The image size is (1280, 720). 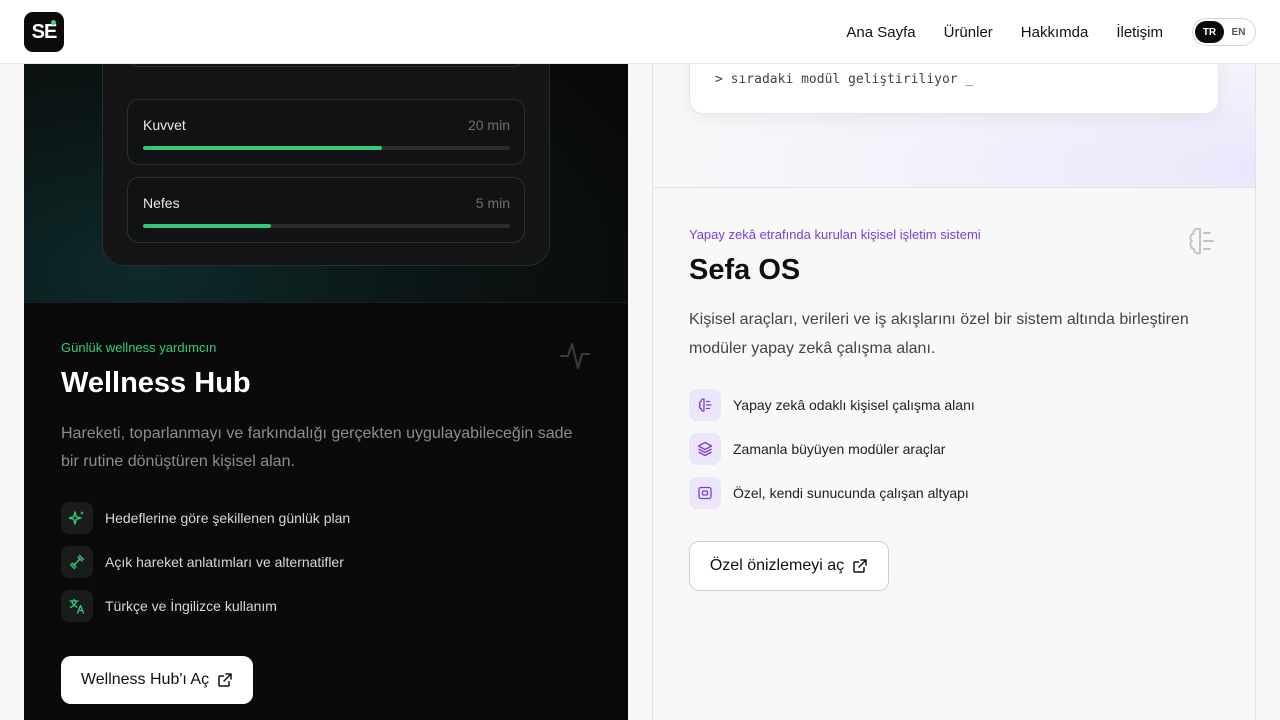 What do you see at coordinates (164, 125) in the screenshot?
I see `workout-name: Kuvvet` at bounding box center [164, 125].